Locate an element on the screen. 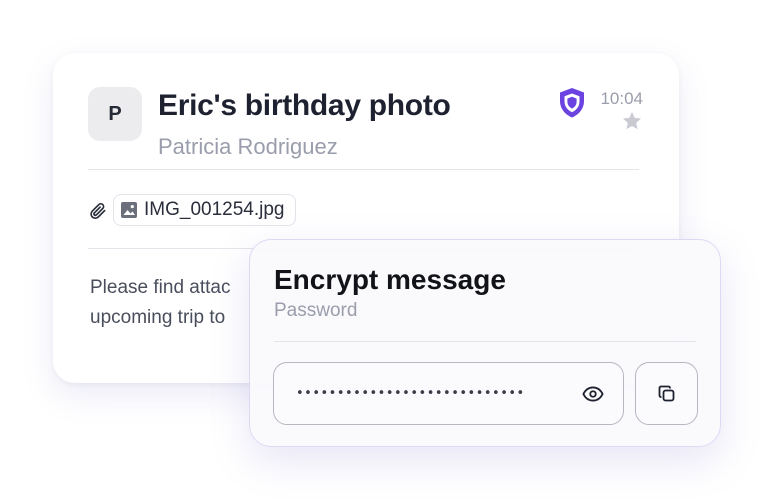 Image resolution: width=776 pixels, height=500 pixels. email-time: 10:04 is located at coordinates (621, 98).